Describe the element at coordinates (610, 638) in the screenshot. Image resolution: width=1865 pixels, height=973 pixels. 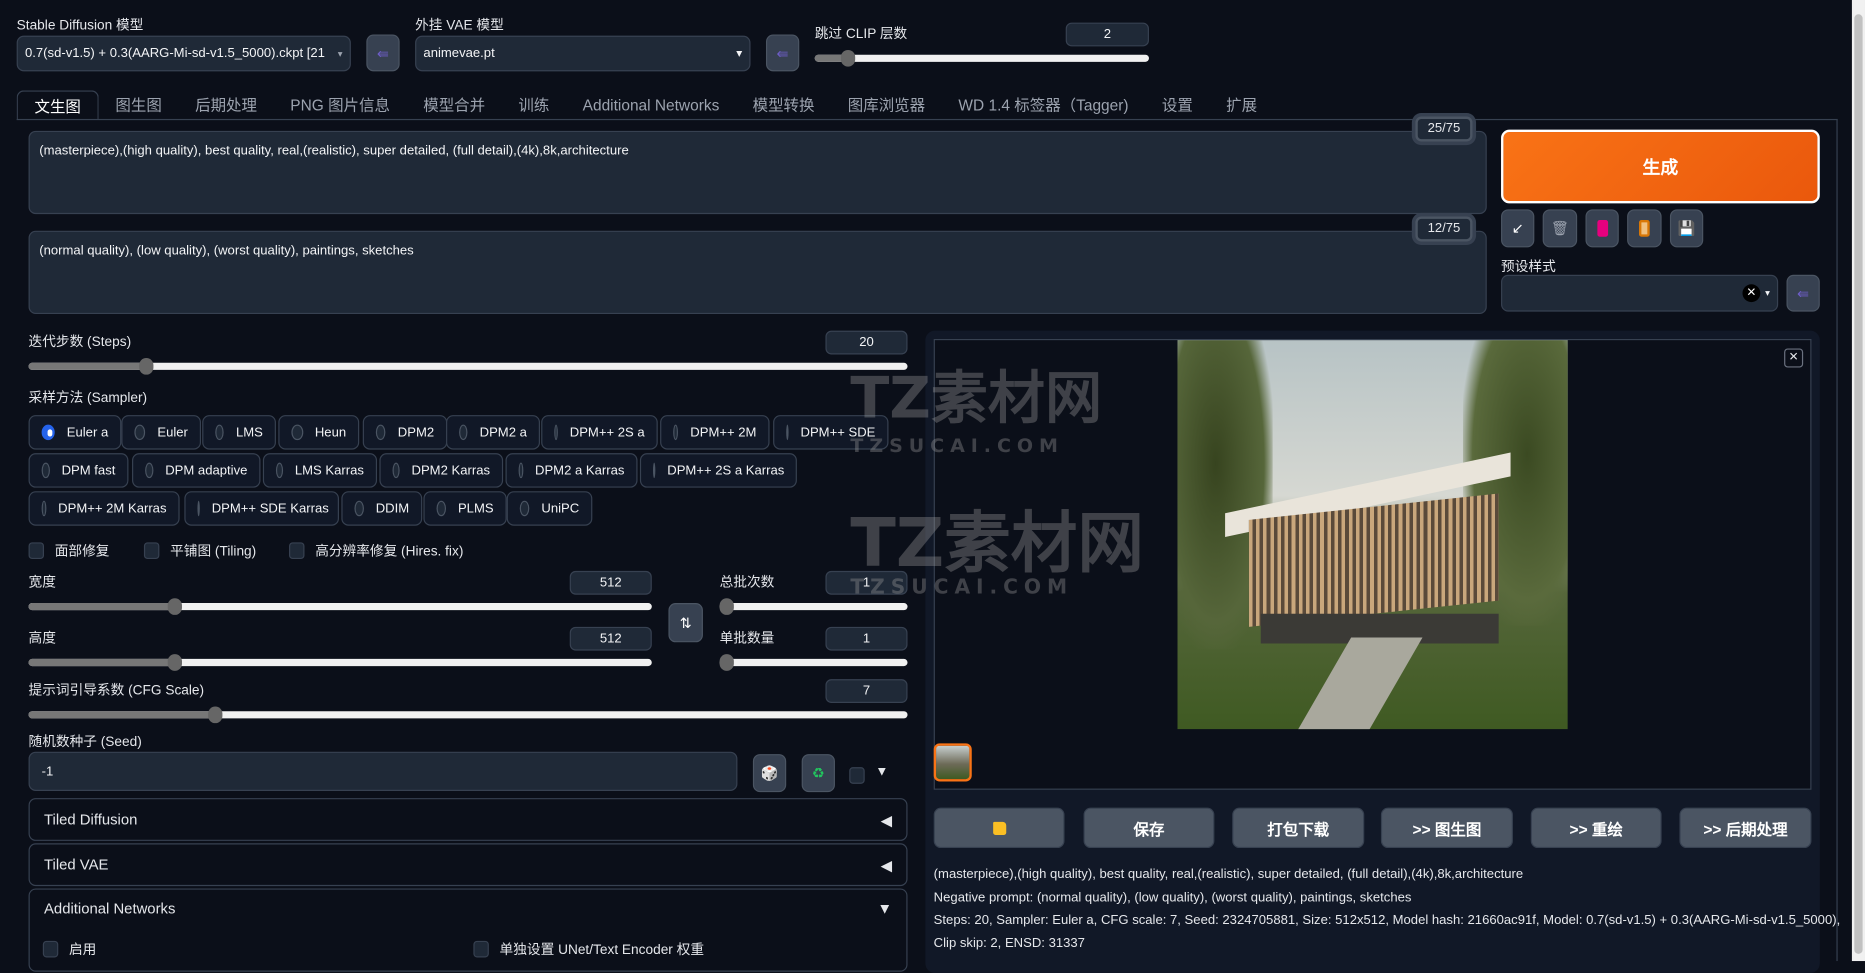
I see `height-input: 512` at that location.